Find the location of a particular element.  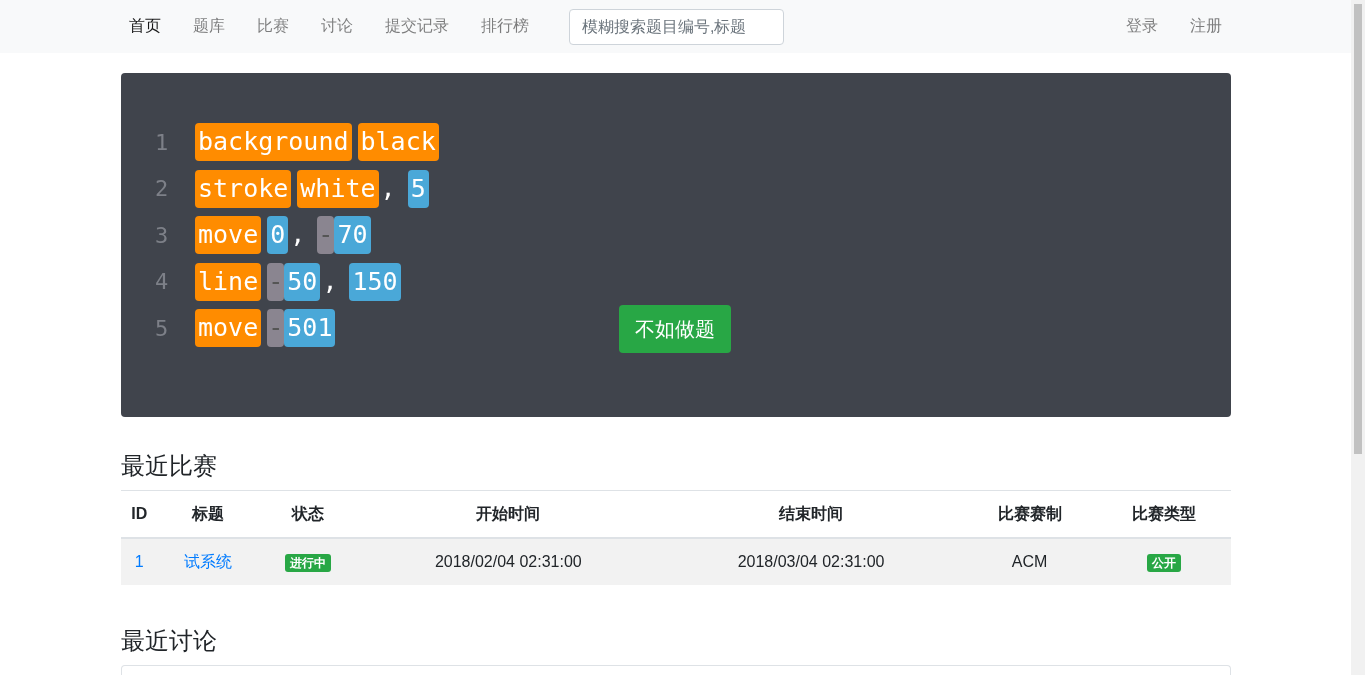

type-badge: 公开 is located at coordinates (1163, 562).